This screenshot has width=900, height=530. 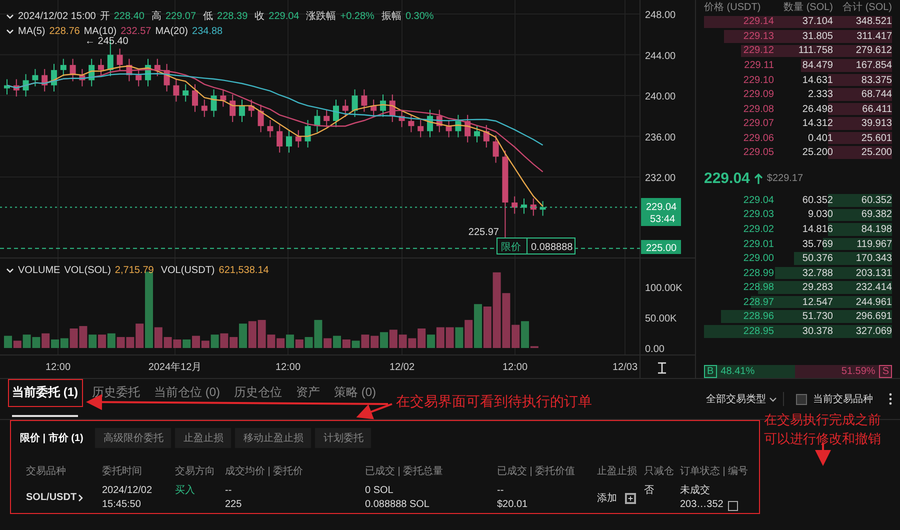 What do you see at coordinates (661, 212) in the screenshot?
I see `last-price-tag: 229.04 53:44` at bounding box center [661, 212].